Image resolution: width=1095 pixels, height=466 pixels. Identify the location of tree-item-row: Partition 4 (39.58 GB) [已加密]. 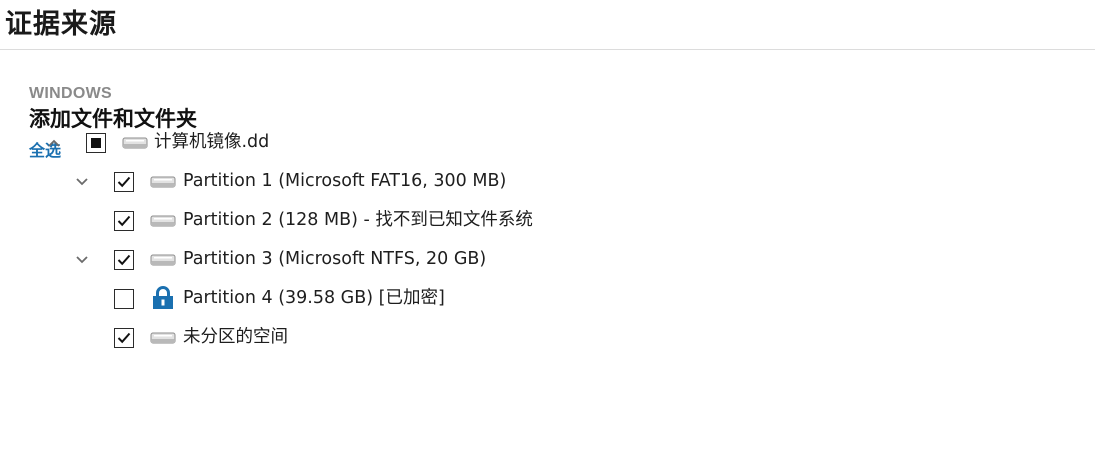
(300, 298).